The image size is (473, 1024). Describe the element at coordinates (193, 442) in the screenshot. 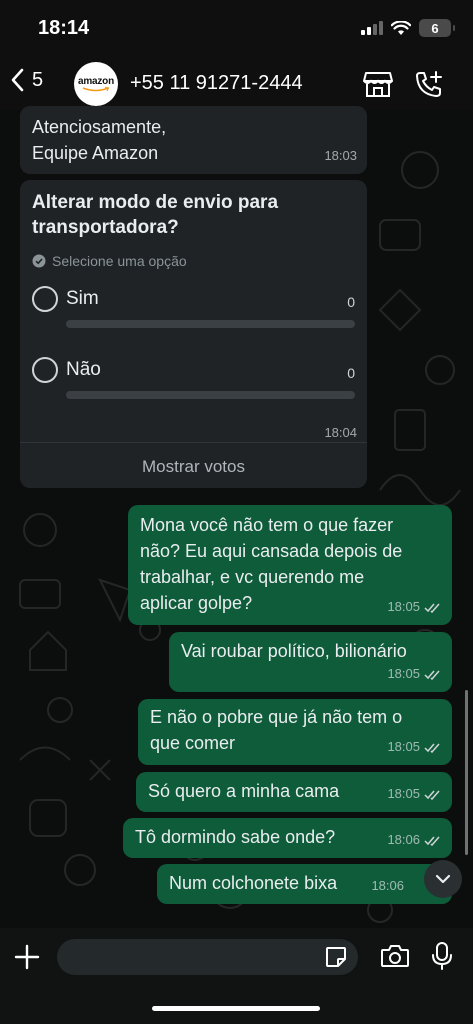

I see `poll-divider` at that location.